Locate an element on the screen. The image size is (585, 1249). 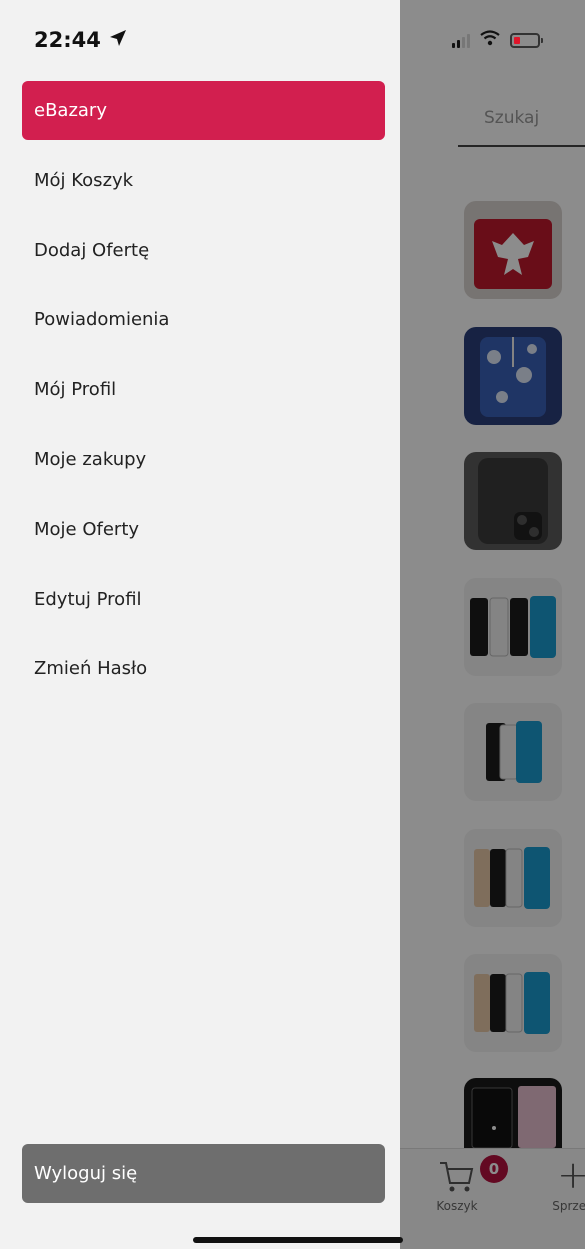
home-indicator is located at coordinates (298, 1240).